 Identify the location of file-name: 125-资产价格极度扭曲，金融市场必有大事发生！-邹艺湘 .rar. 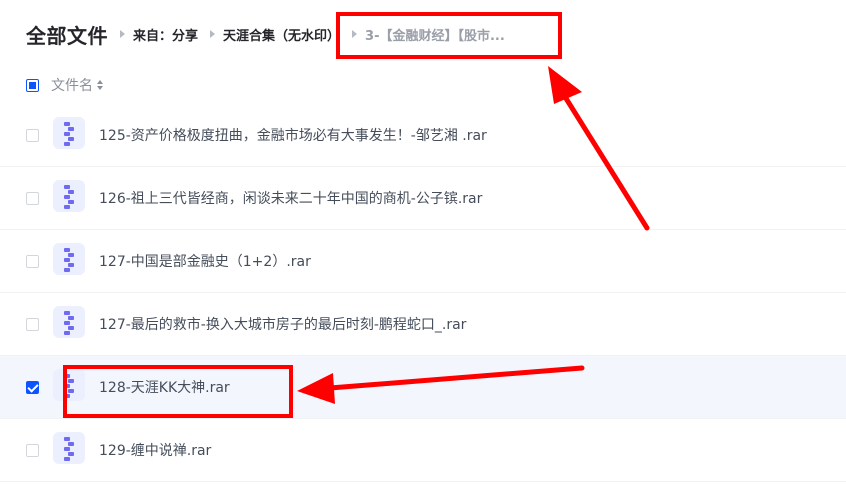
(293, 135).